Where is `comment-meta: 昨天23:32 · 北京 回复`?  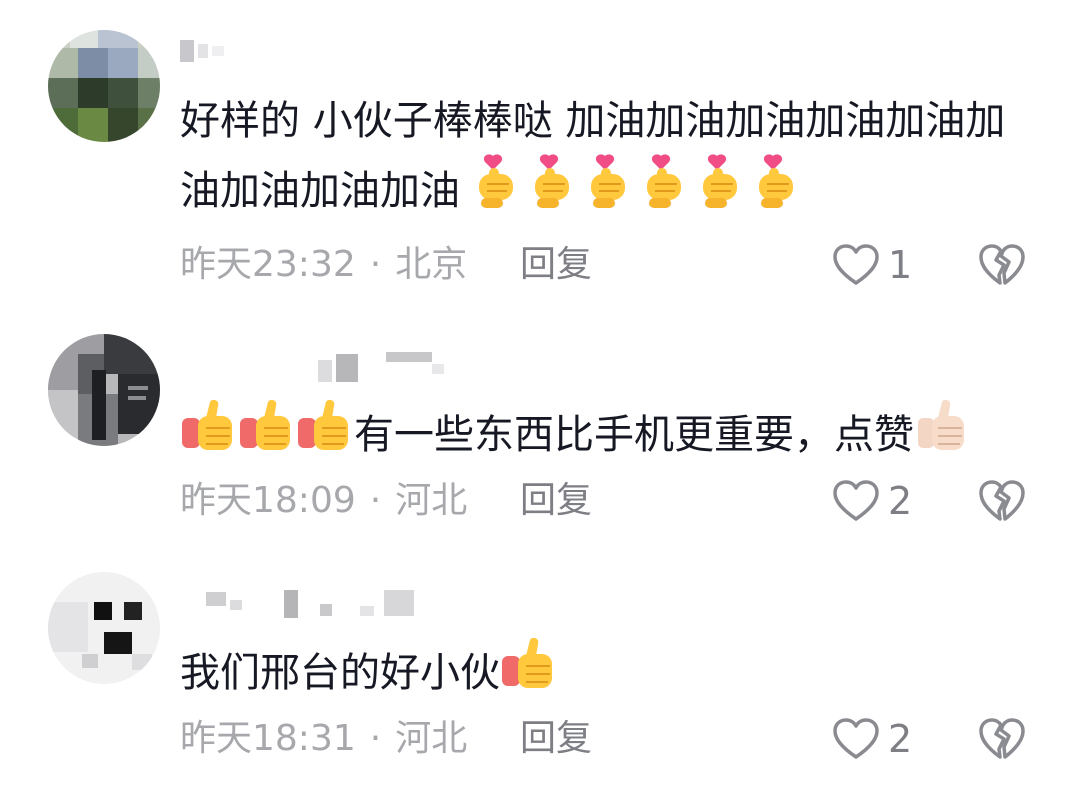 comment-meta: 昨天23:32 · 北京 回复 is located at coordinates (386, 265).